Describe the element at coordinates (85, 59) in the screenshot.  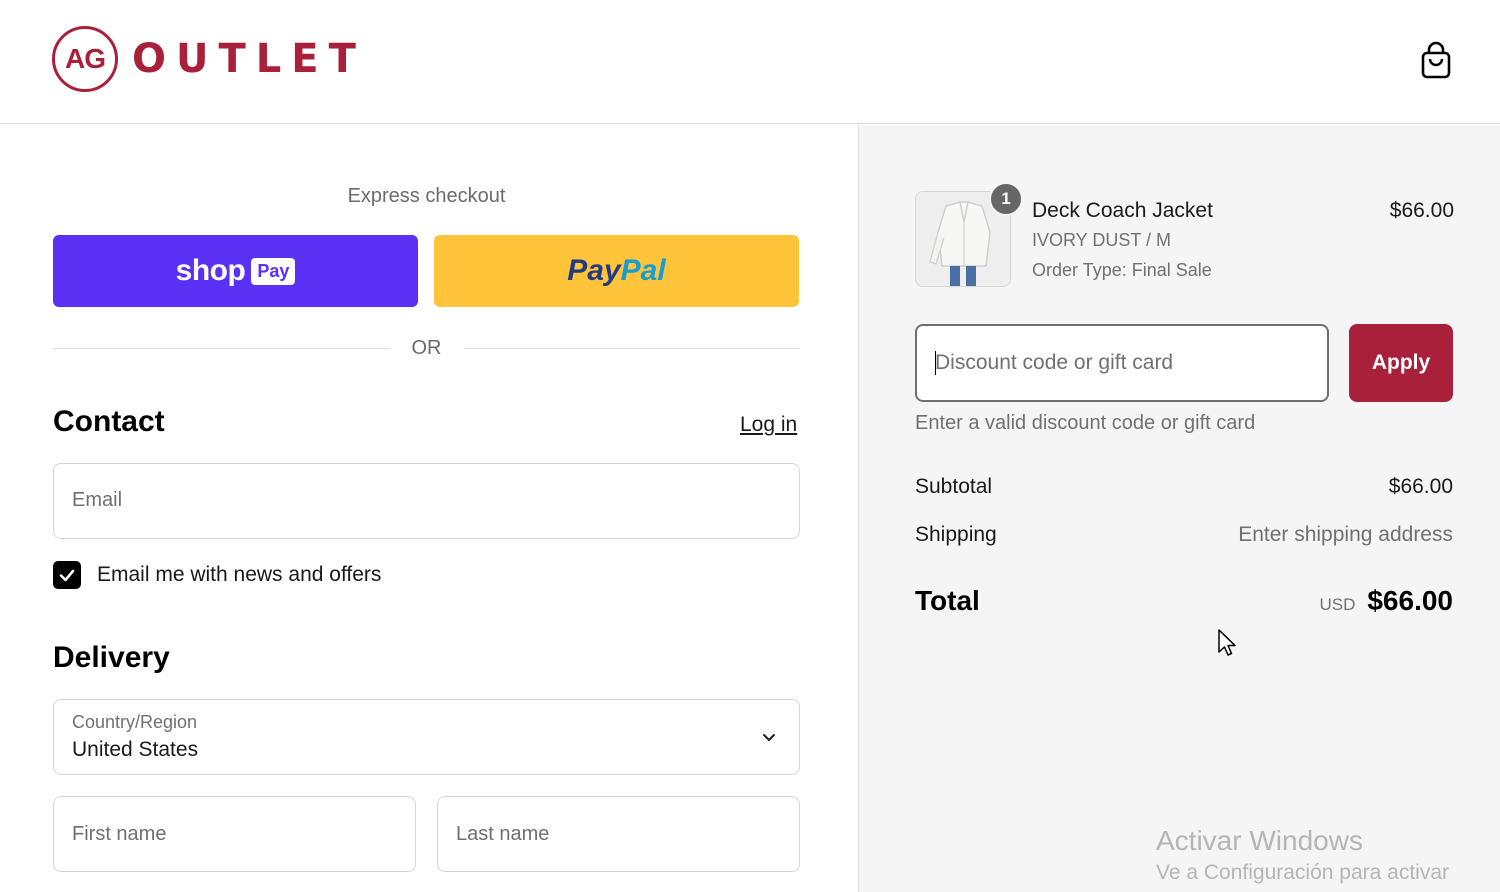
I see `logo-mark: AG` at that location.